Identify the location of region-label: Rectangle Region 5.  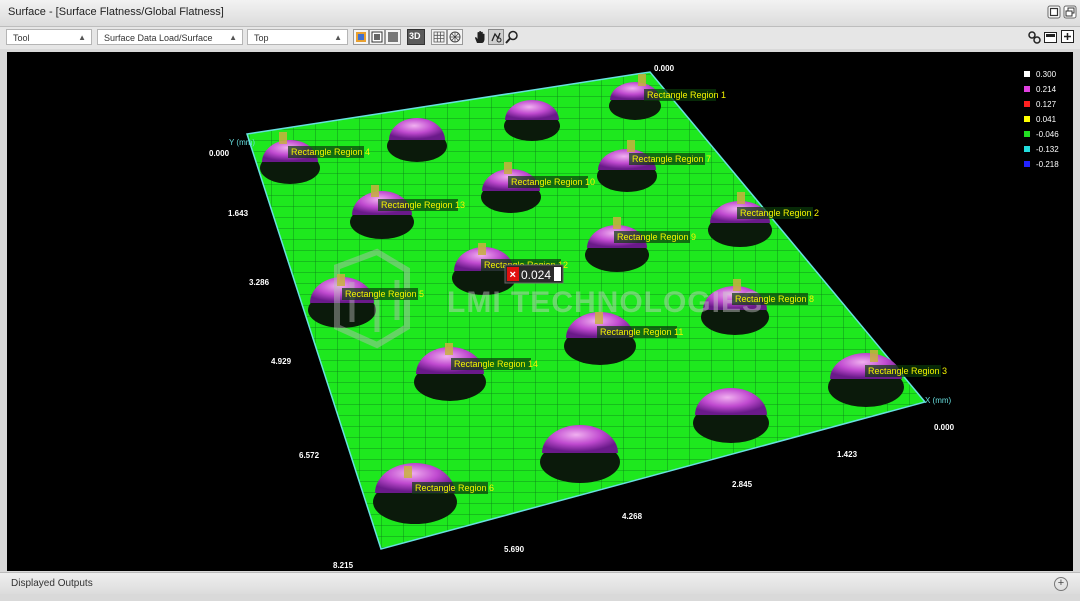
(384, 294).